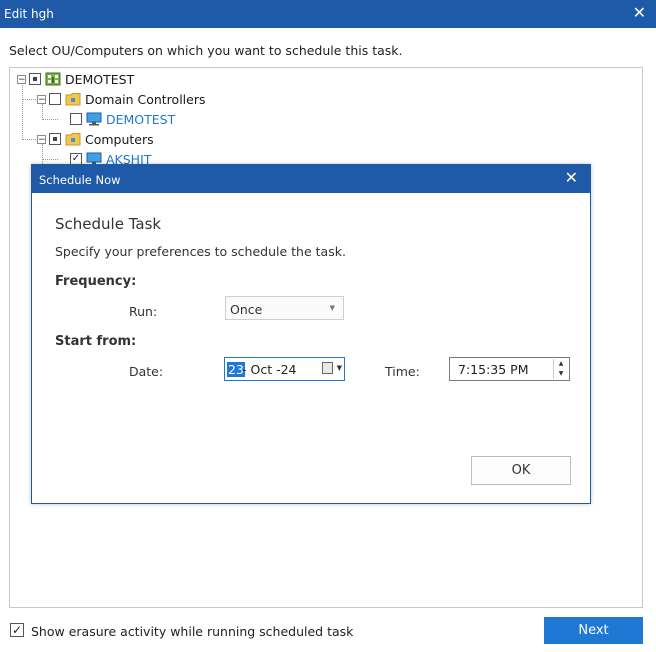 This screenshot has height=652, width=656. I want to click on date-label: Date:, so click(146, 371).